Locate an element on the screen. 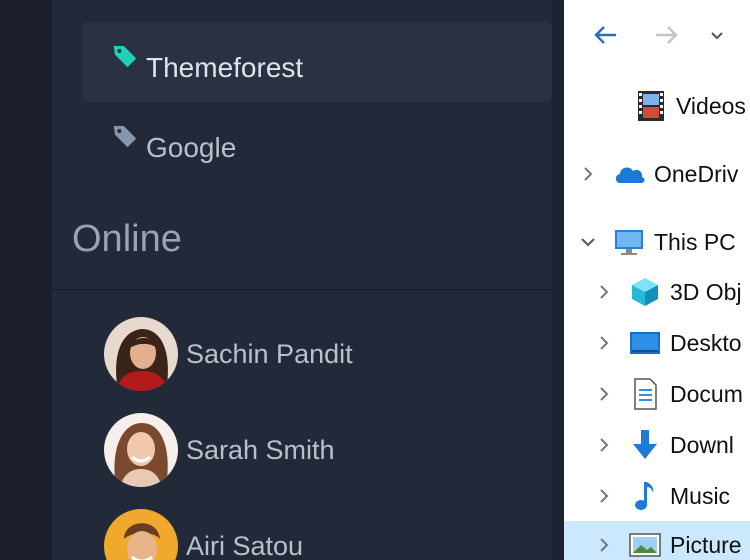  tree-item-3d-objects: 3D Obj is located at coordinates (657, 292).